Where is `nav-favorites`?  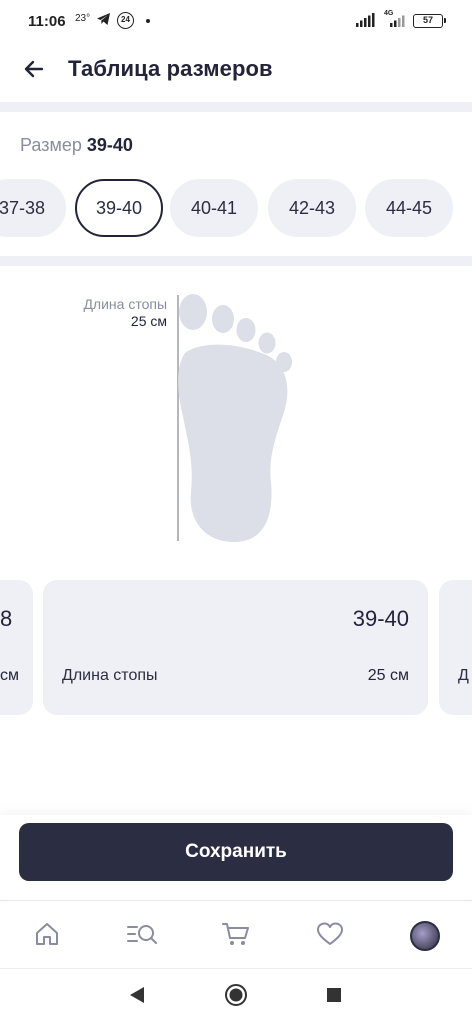
nav-favorites is located at coordinates (330, 936).